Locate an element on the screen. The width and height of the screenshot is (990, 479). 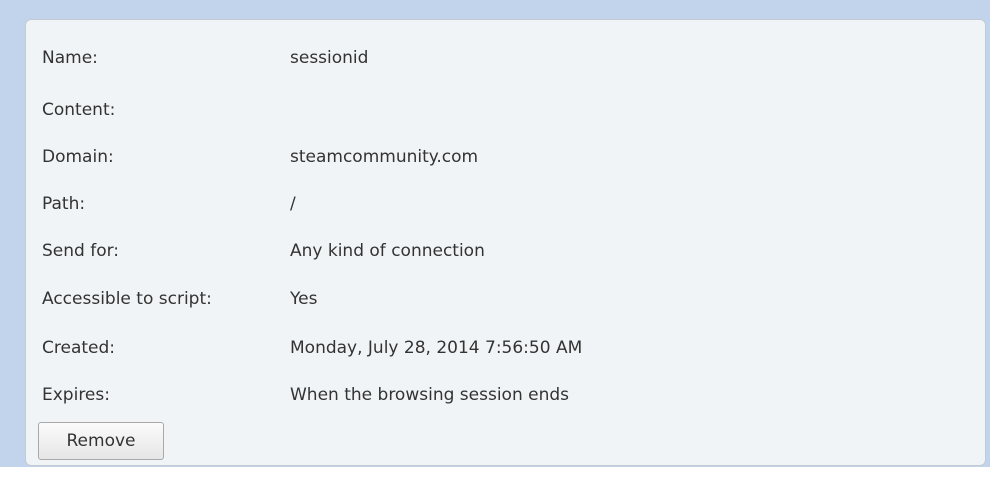
created-label: Created: is located at coordinates (79, 348).